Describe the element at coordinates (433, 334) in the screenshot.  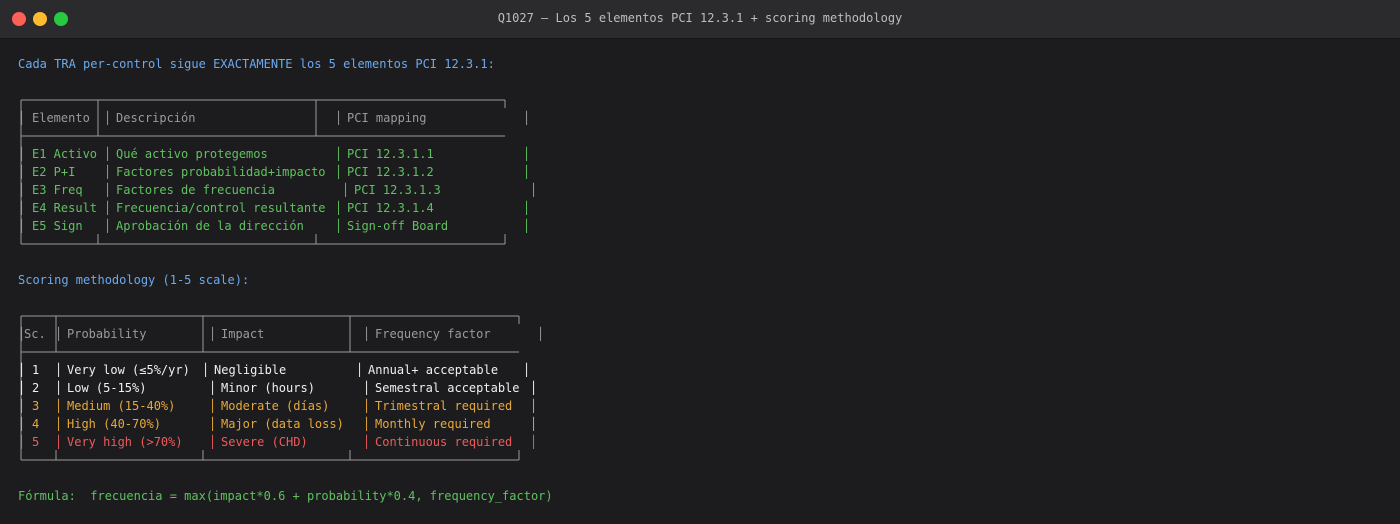
I see `header-frequency-factor: Frequency factor` at that location.